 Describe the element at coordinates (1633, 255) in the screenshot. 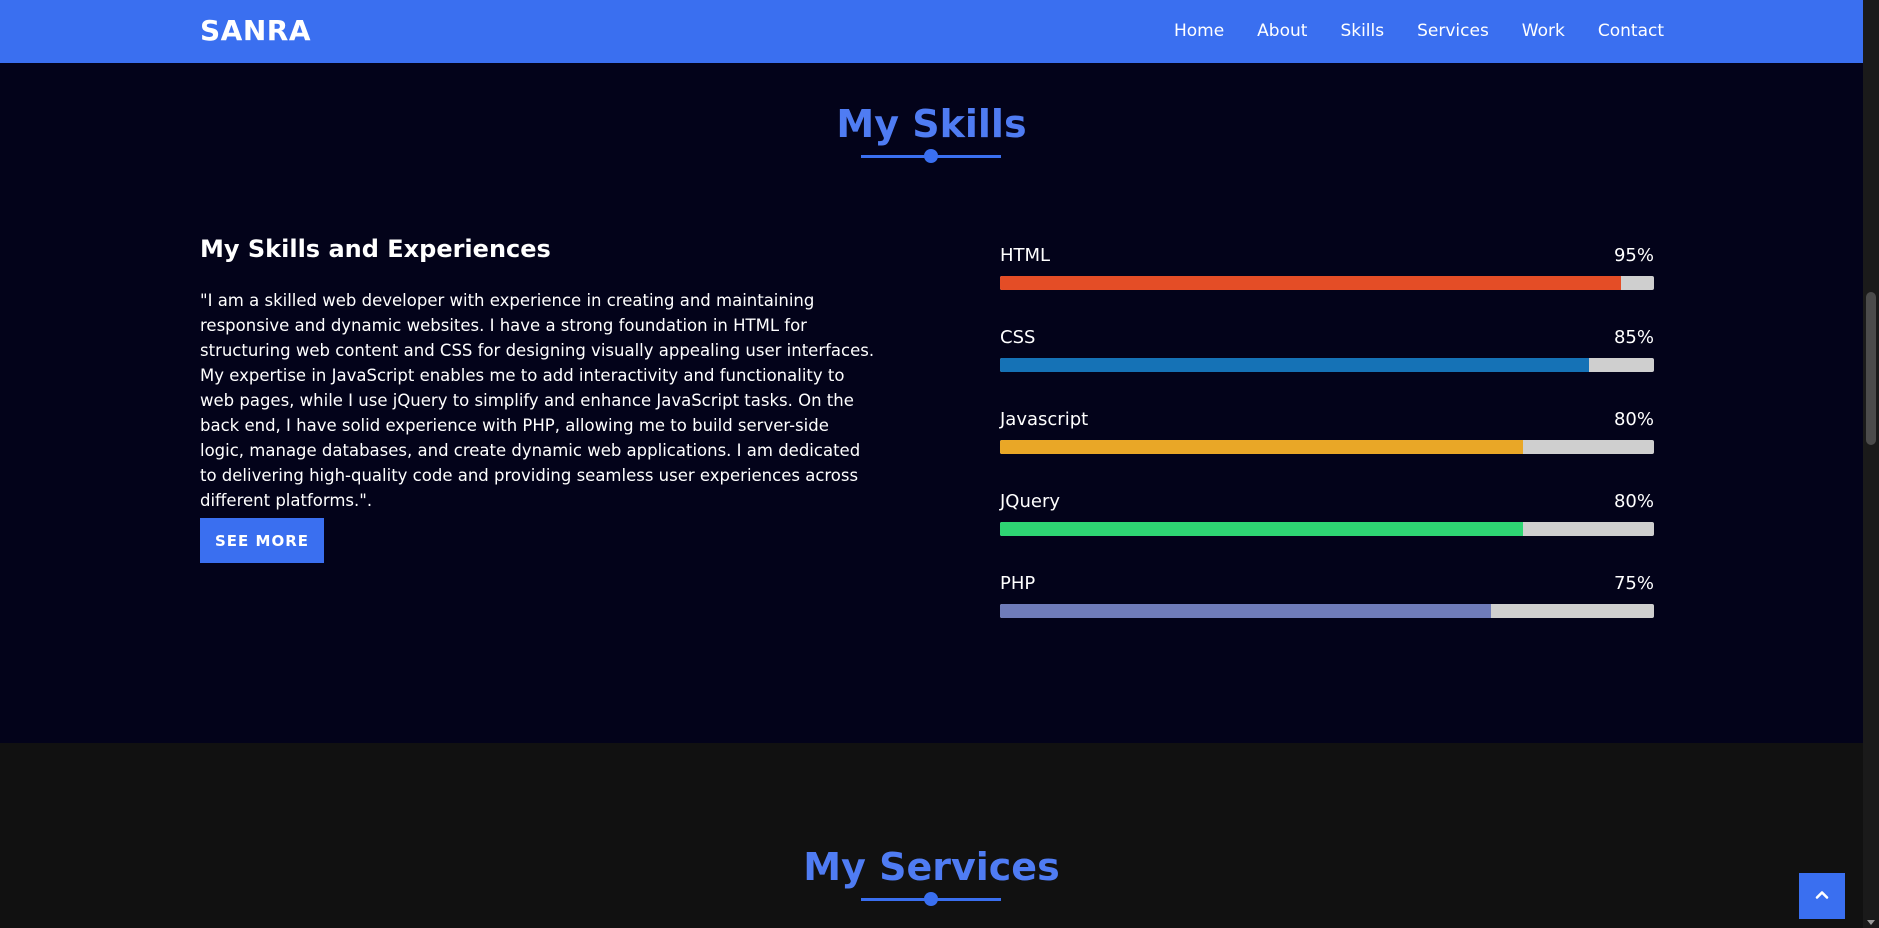

I see `skill-percent: 95%` at that location.